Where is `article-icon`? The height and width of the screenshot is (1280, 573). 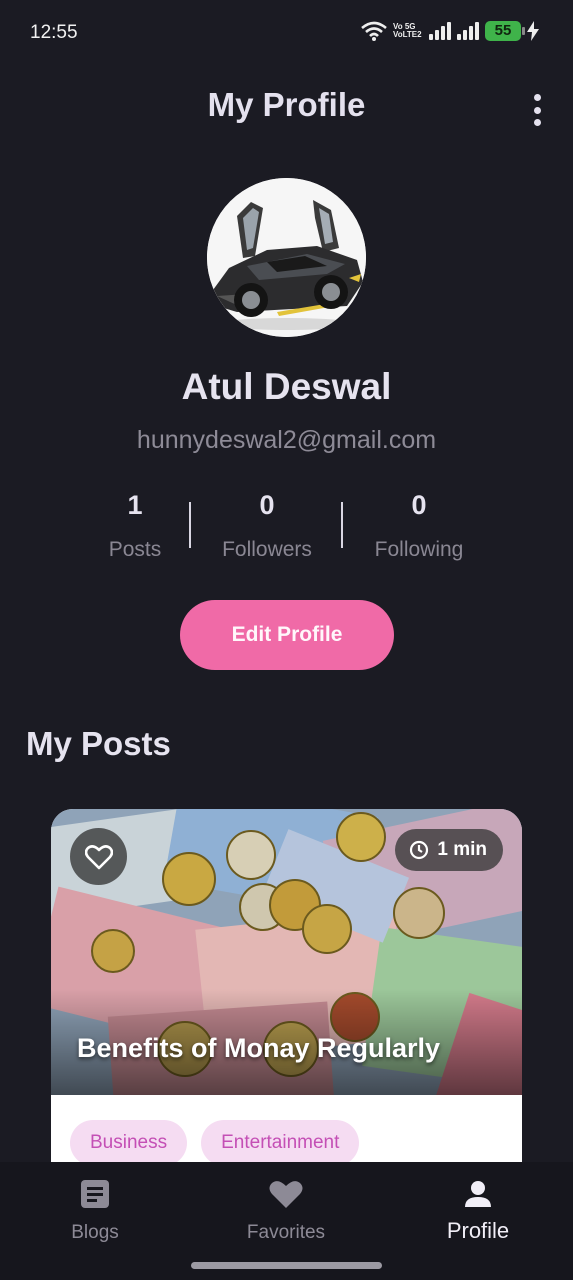 article-icon is located at coordinates (95, 1194).